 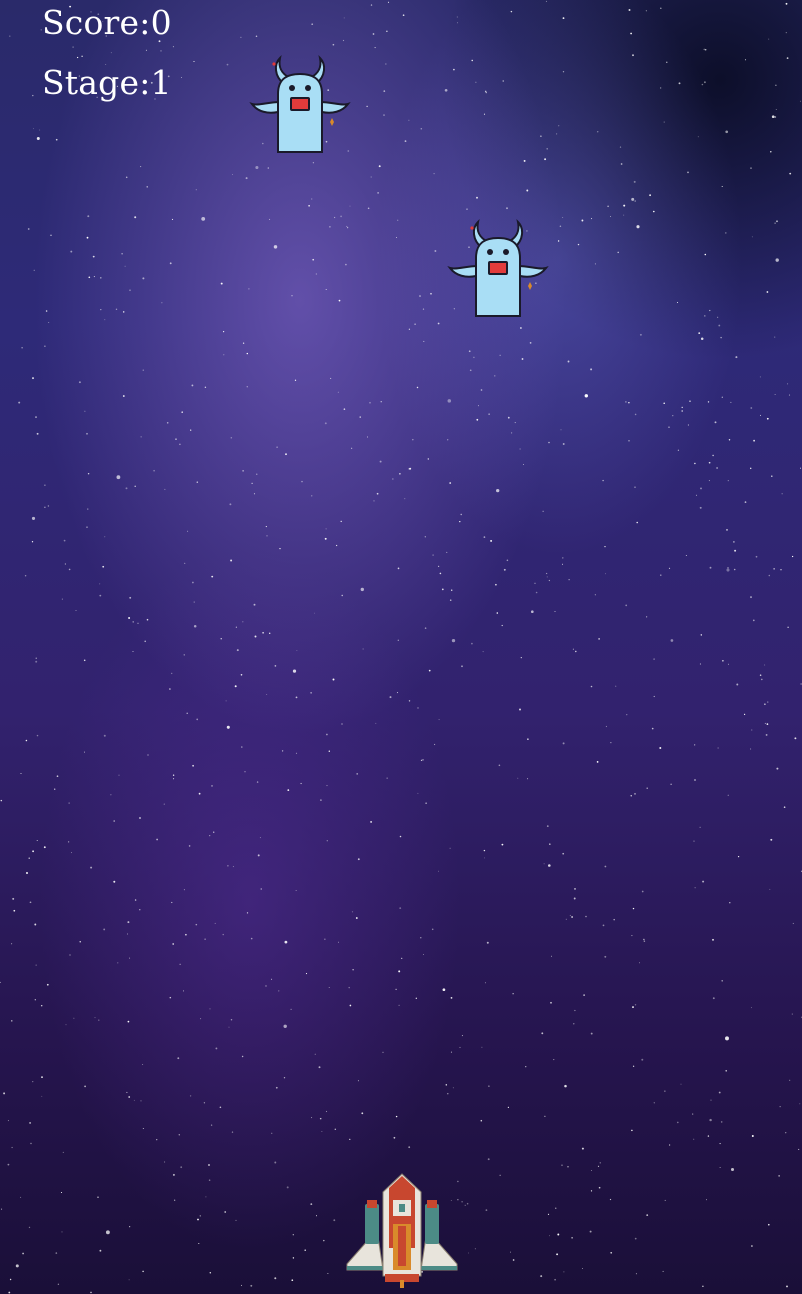 What do you see at coordinates (161, 82) in the screenshot?
I see `stage-value: 1` at bounding box center [161, 82].